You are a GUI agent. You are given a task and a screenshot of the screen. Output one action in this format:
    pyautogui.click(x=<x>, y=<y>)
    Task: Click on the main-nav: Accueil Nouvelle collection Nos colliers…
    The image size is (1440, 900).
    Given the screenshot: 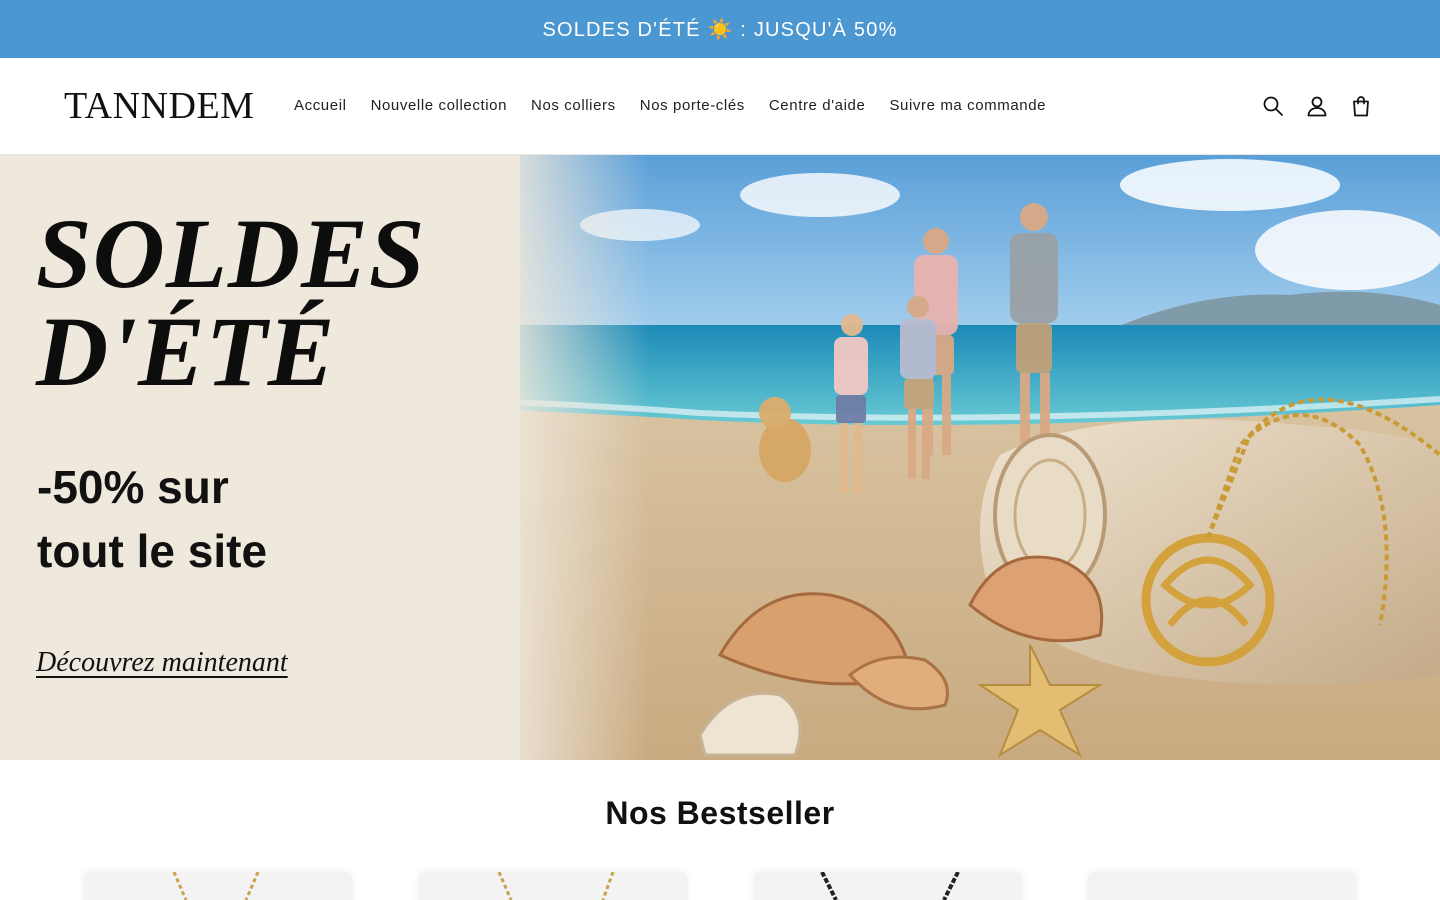 What is the action you would take?
    pyautogui.click(x=682, y=106)
    